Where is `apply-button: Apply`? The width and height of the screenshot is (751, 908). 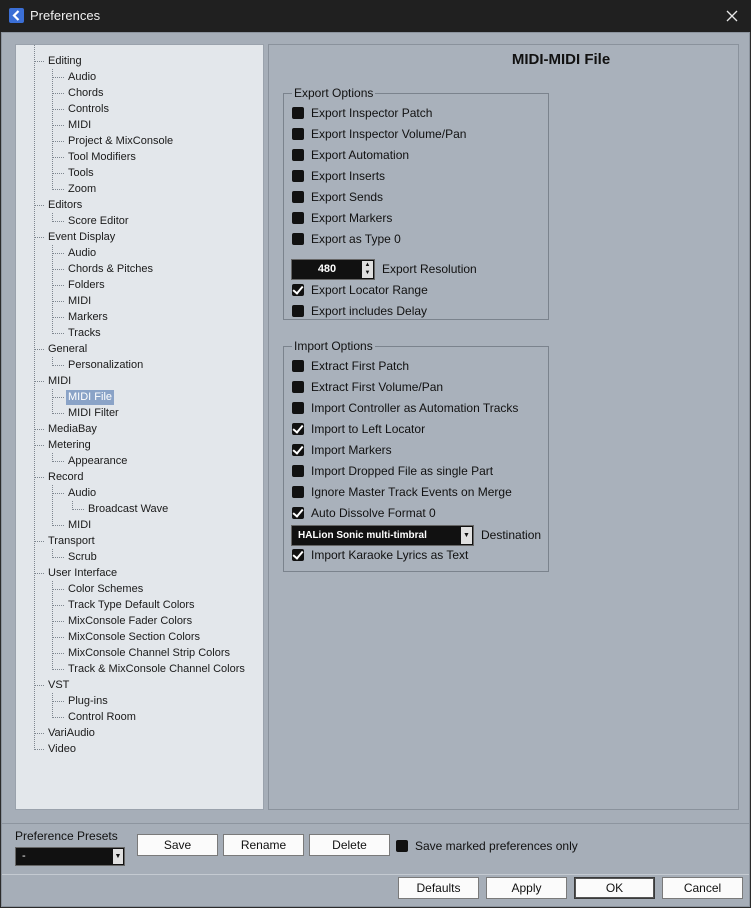 apply-button: Apply is located at coordinates (526, 888).